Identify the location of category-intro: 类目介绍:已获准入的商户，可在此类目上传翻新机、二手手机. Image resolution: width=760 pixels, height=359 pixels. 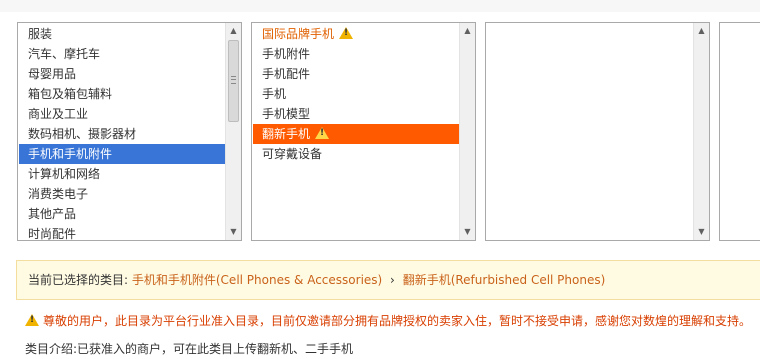
(189, 348).